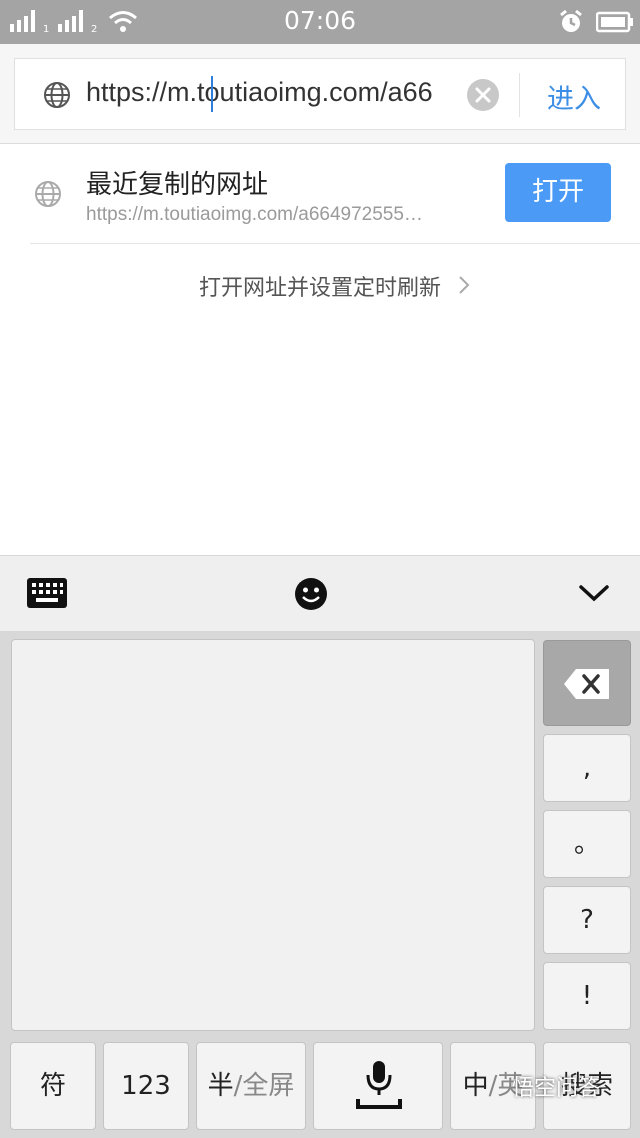 Image resolution: width=640 pixels, height=1138 pixels. I want to click on watermark: 悟空问答, so click(556, 1088).